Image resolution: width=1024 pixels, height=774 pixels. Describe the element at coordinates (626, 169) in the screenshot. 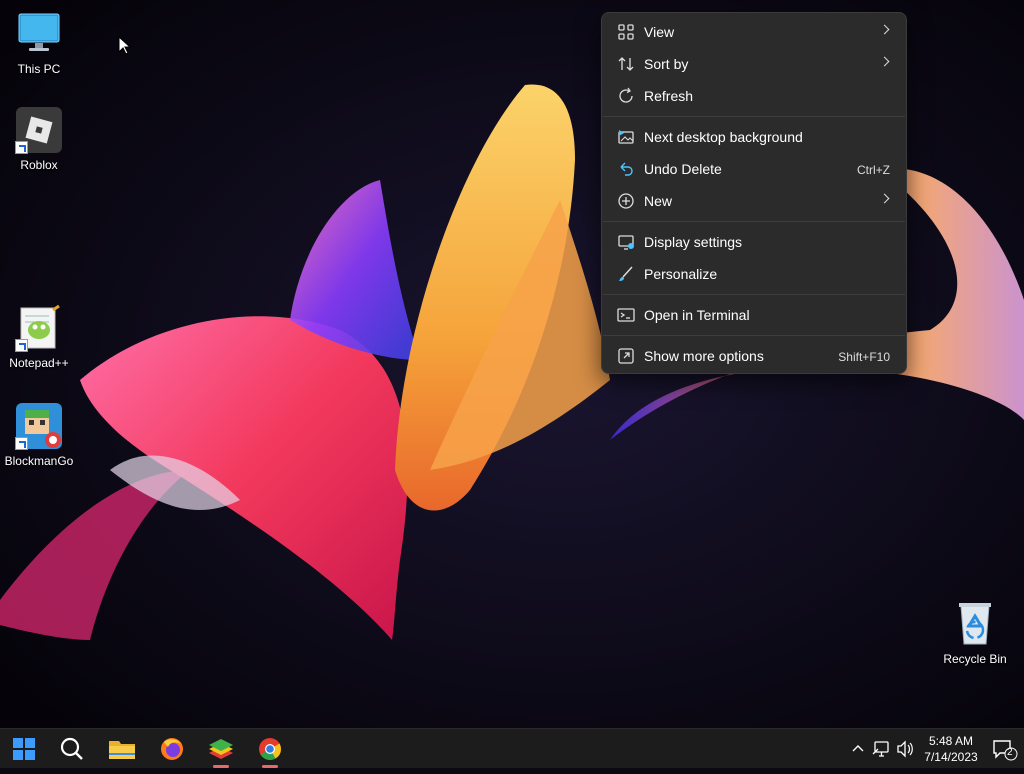

I see `undo-icon` at that location.